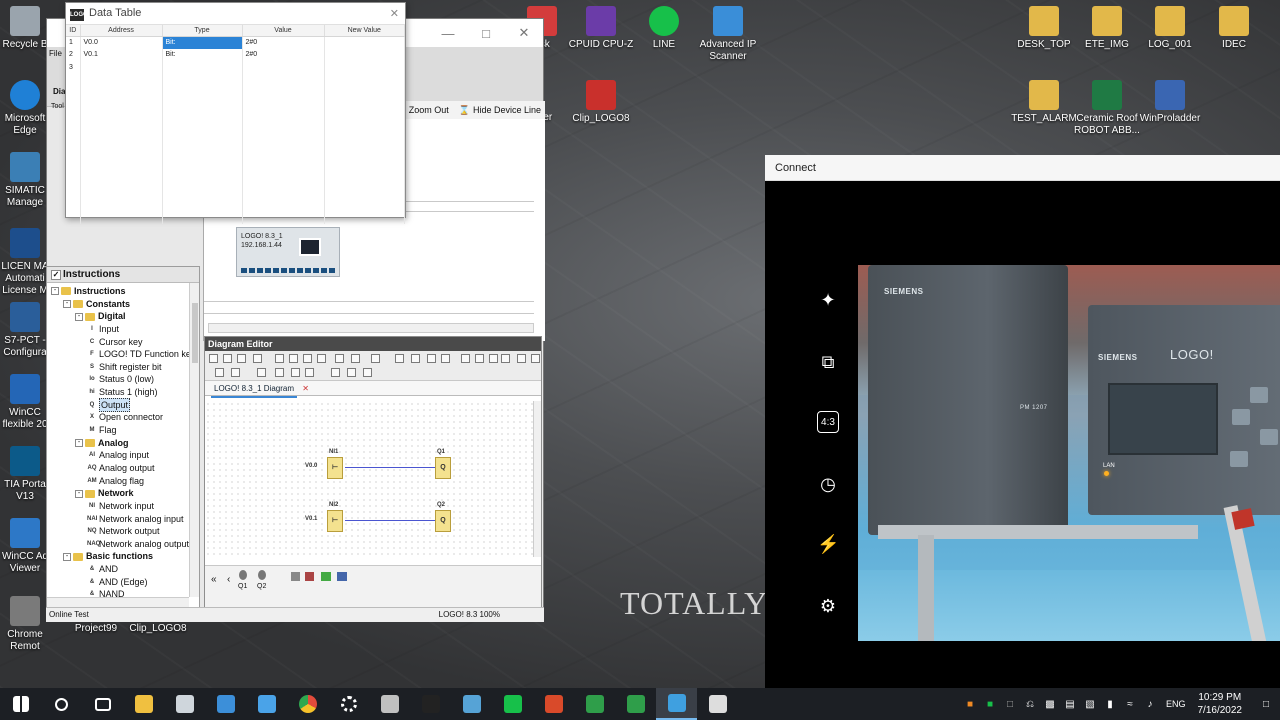 This screenshot has height=720, width=1280. What do you see at coordinates (594, 704) in the screenshot?
I see `taskbar-green-app-button` at bounding box center [594, 704].